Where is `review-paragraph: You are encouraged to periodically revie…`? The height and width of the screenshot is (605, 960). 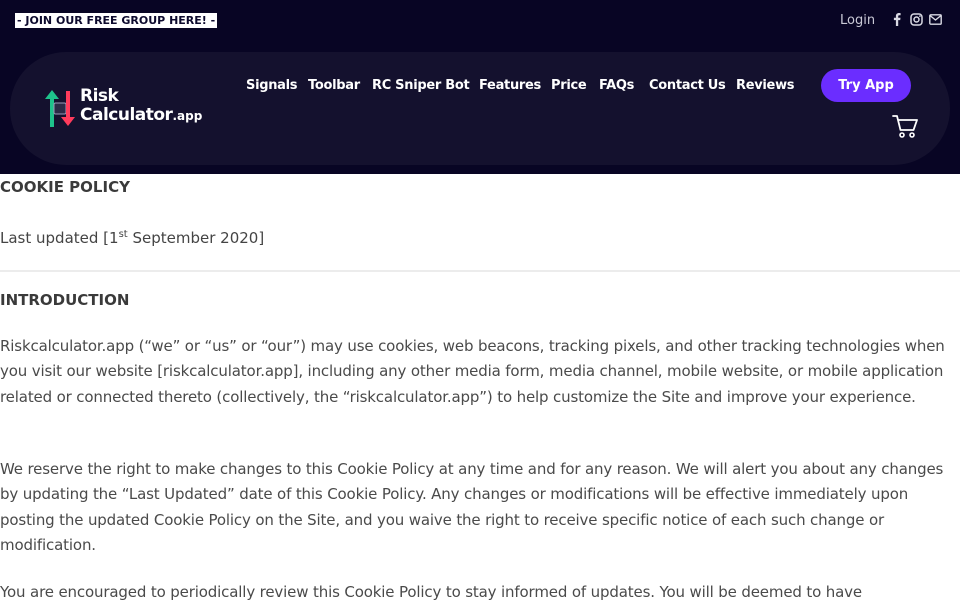
review-paragraph: You are encouraged to periodically revie… is located at coordinates (431, 592).